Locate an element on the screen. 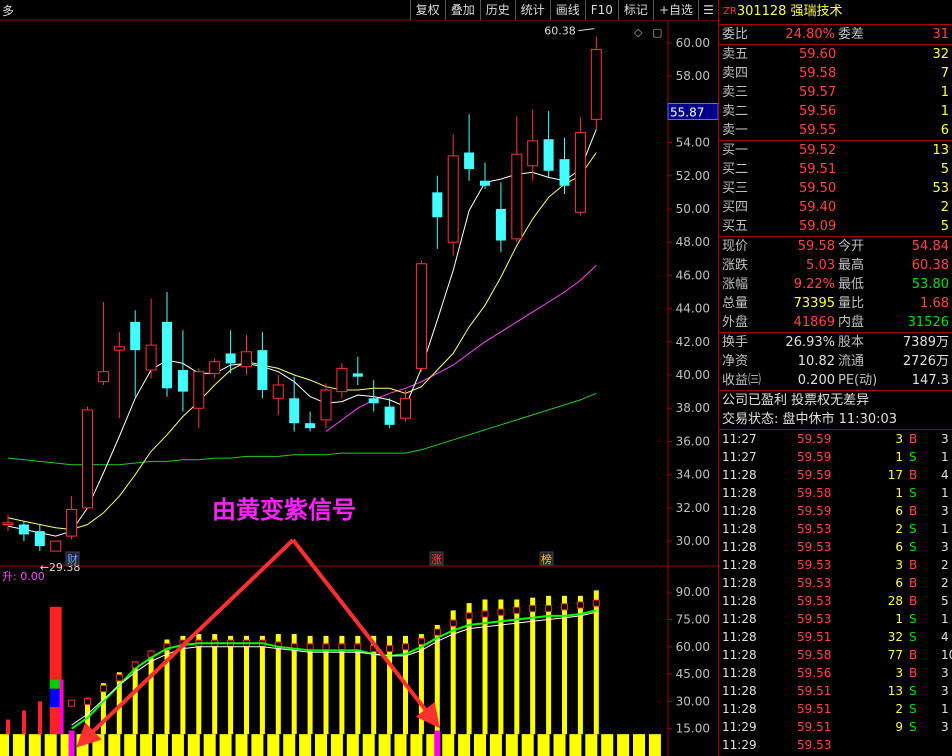  toolbar-button-2: 历史 is located at coordinates (497, 10).